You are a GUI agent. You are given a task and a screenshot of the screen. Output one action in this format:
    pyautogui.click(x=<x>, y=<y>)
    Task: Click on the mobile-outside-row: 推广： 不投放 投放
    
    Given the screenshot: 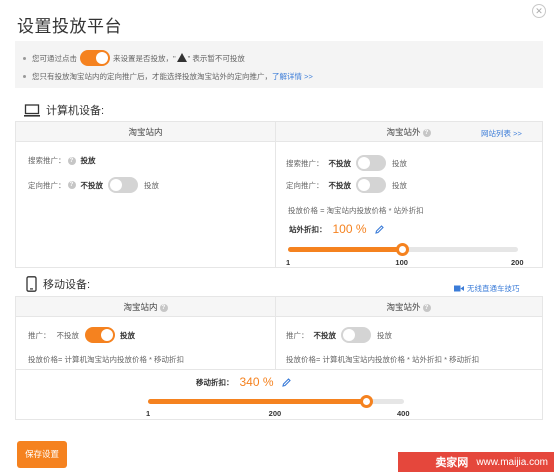 What is the action you would take?
    pyautogui.click(x=339, y=335)
    